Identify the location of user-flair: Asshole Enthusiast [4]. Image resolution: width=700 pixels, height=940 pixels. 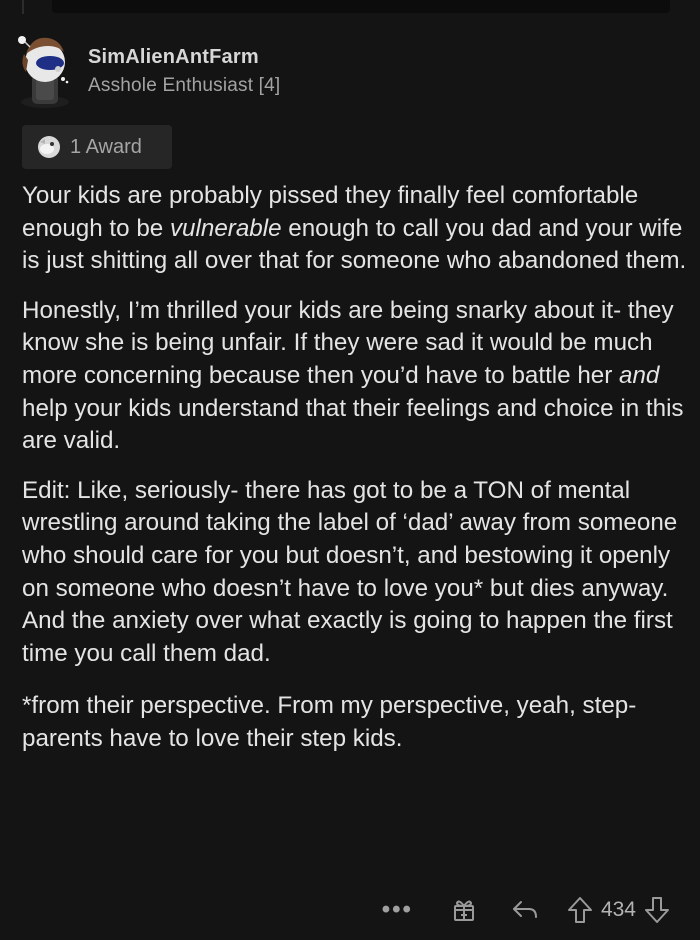
(184, 85).